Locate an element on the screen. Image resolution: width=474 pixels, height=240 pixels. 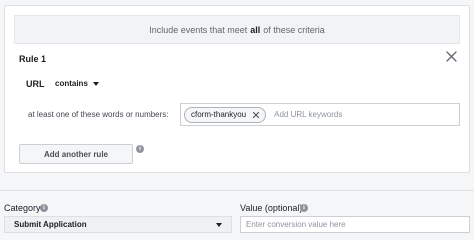
keyword-chip-label: cform-thankyou is located at coordinates (219, 114).